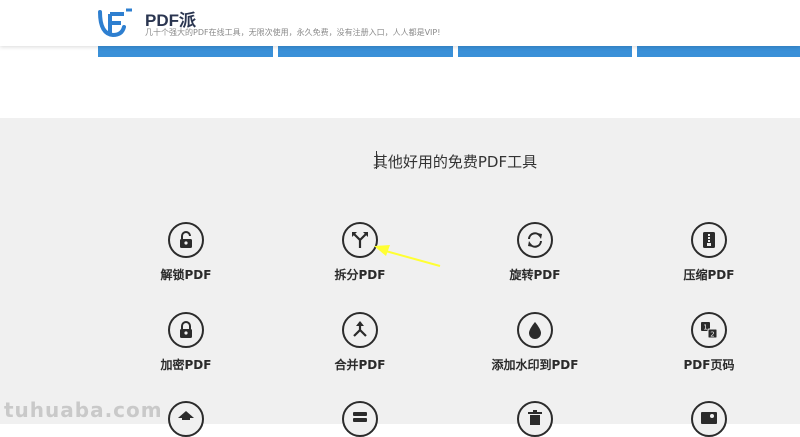  What do you see at coordinates (407, 256) in the screenshot?
I see `annotation-arrow-icon` at bounding box center [407, 256].